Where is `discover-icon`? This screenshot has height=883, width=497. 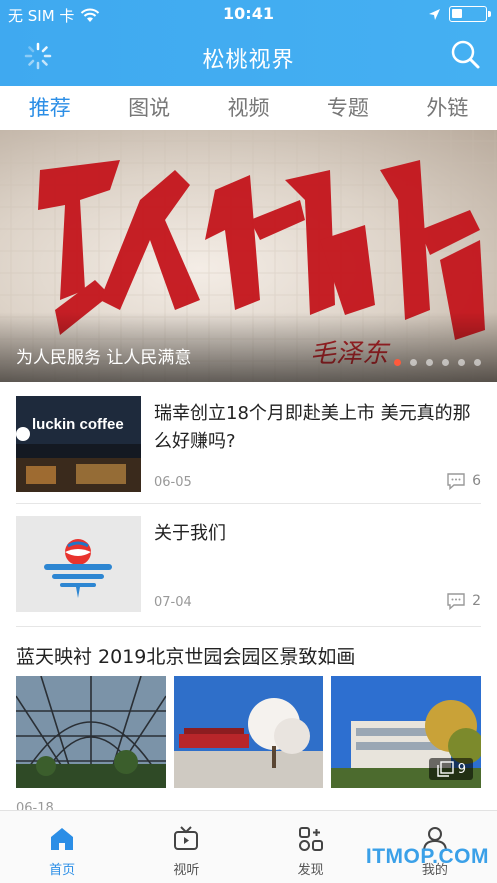 discover-icon is located at coordinates (310, 839).